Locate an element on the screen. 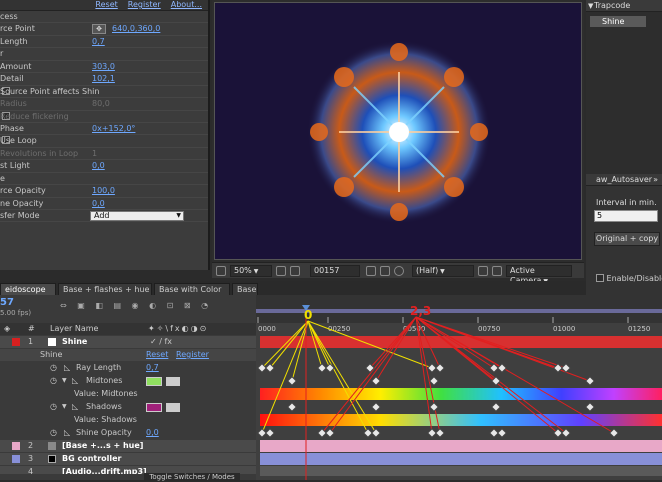 This screenshot has height=482, width=662. tab-base: Base is located at coordinates (245, 289).